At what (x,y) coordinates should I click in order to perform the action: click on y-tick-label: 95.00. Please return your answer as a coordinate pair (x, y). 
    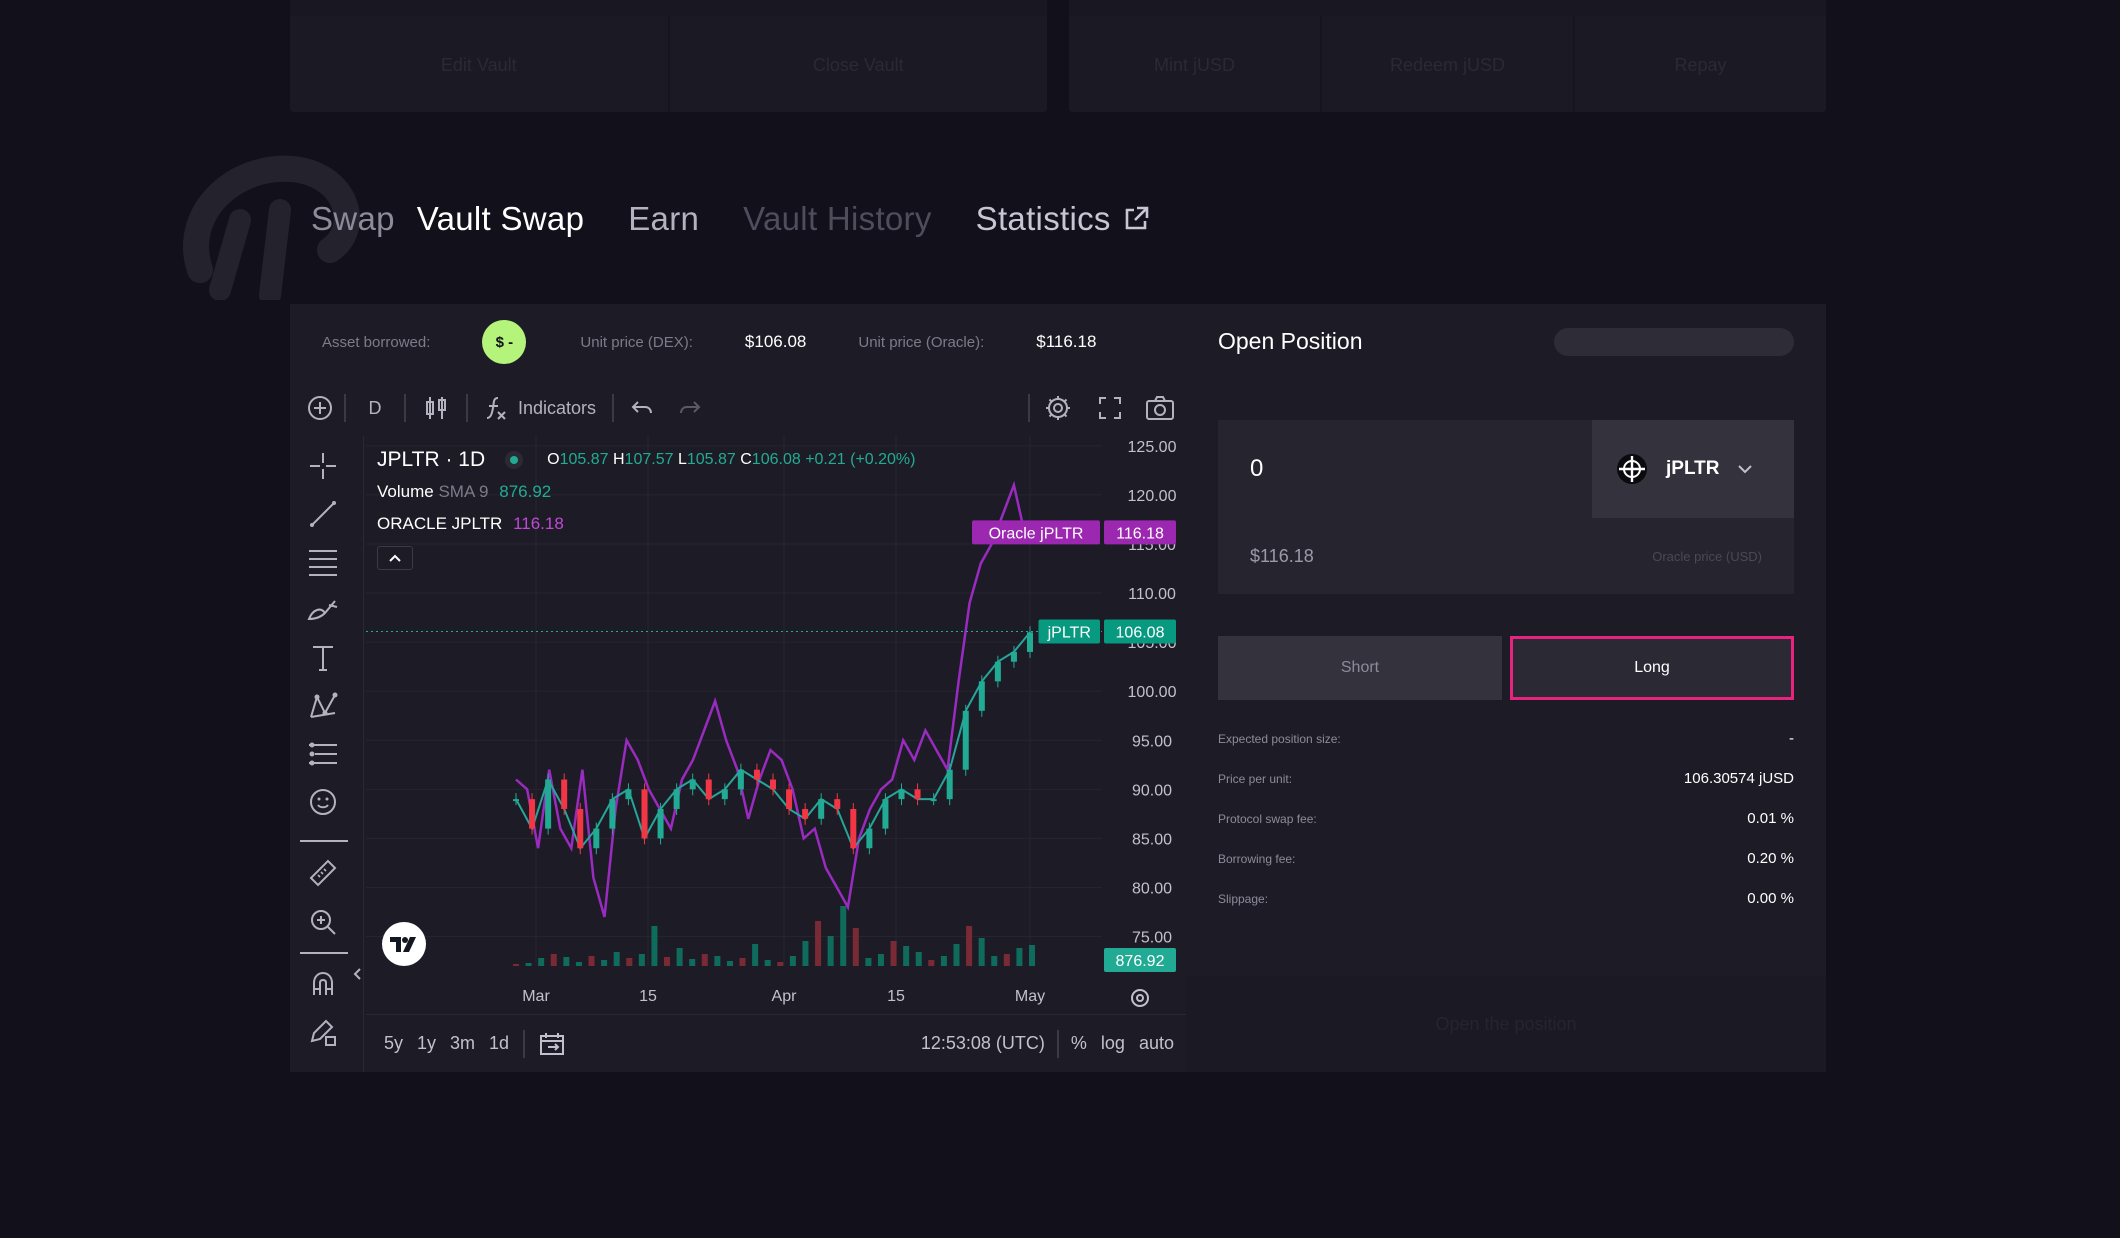
    Looking at the image, I should click on (1152, 741).